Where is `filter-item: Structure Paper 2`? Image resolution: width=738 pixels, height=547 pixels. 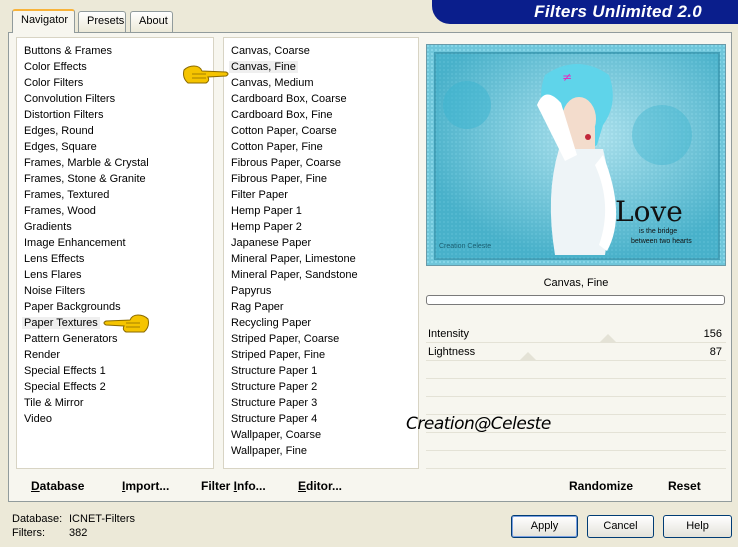 filter-item: Structure Paper 2 is located at coordinates (321, 387).